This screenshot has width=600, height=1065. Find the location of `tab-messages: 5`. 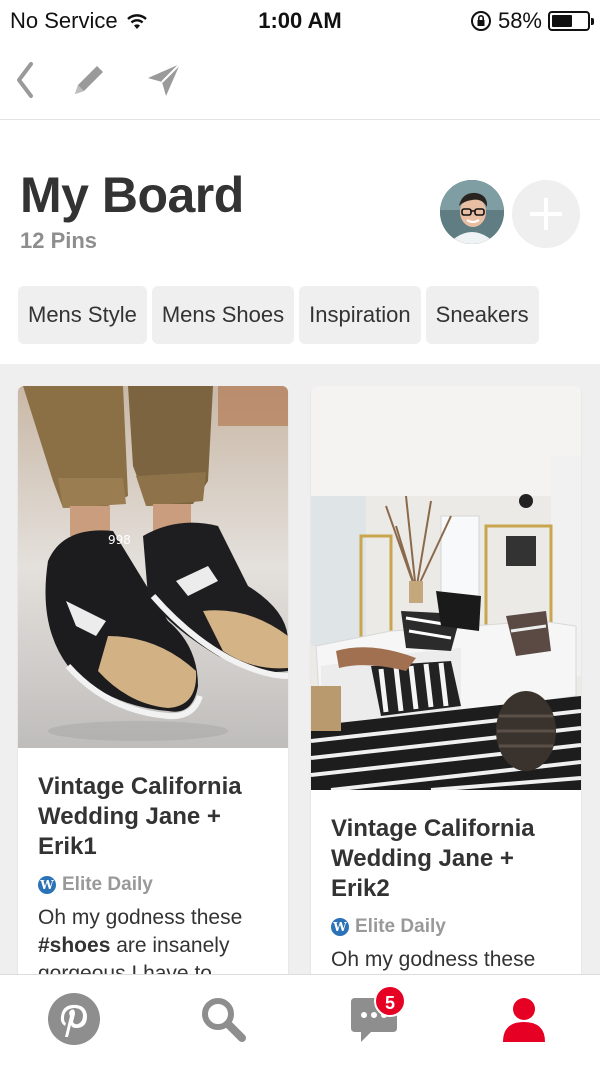

tab-messages: 5 is located at coordinates (375, 1017).